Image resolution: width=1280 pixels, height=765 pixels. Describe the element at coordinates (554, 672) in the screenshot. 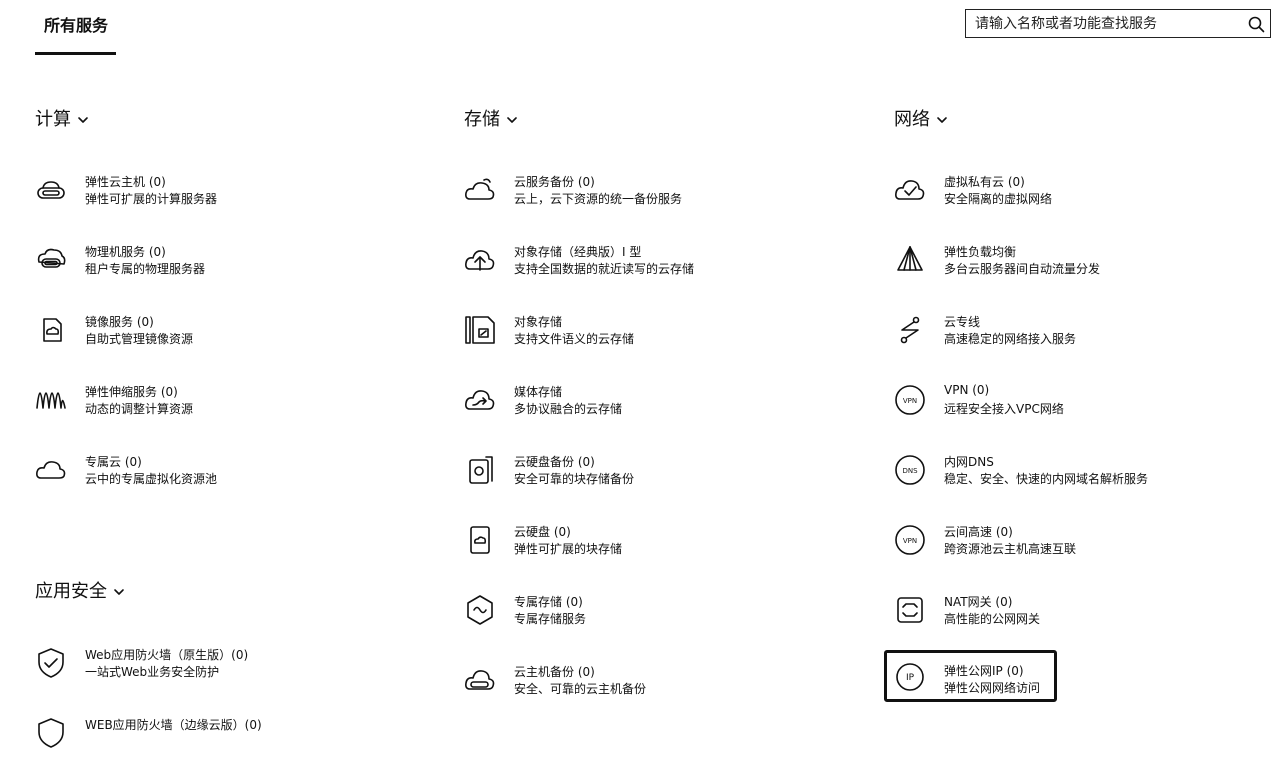

I see `service-name: 云主机备份 (0)` at that location.